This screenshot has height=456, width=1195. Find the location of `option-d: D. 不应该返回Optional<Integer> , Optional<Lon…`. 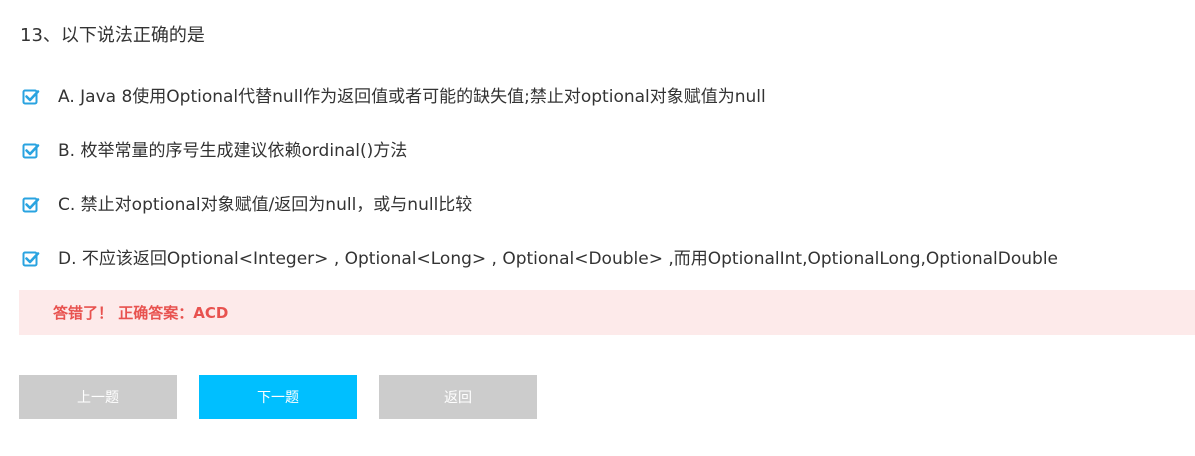

option-d: D. 不应该返回Optional<Integer> , Optional<Lon… is located at coordinates (540, 259).